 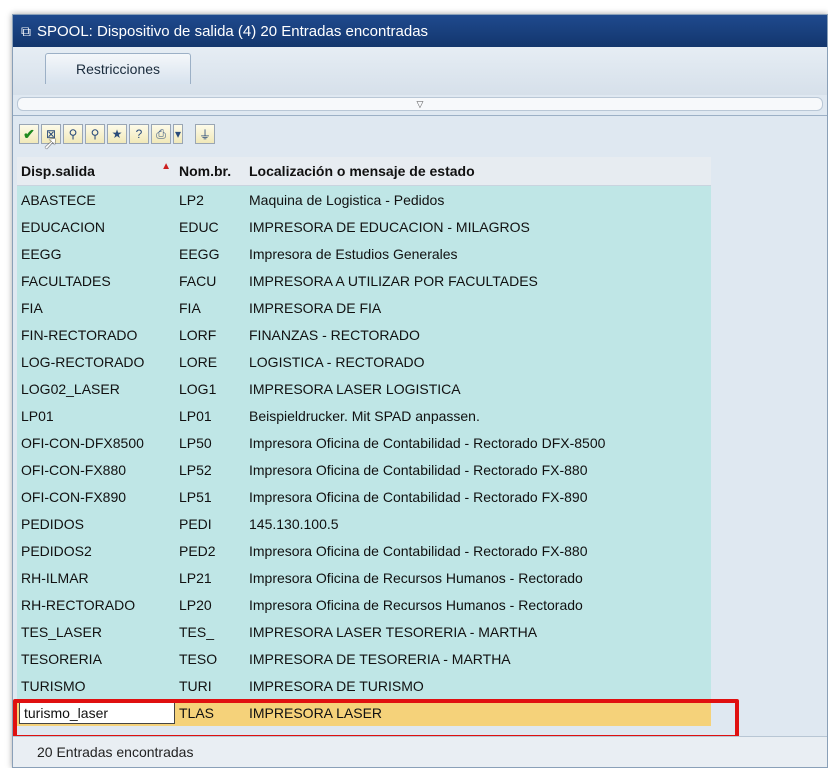 I want to click on chevron-down-icon: ▽, so click(x=420, y=104).